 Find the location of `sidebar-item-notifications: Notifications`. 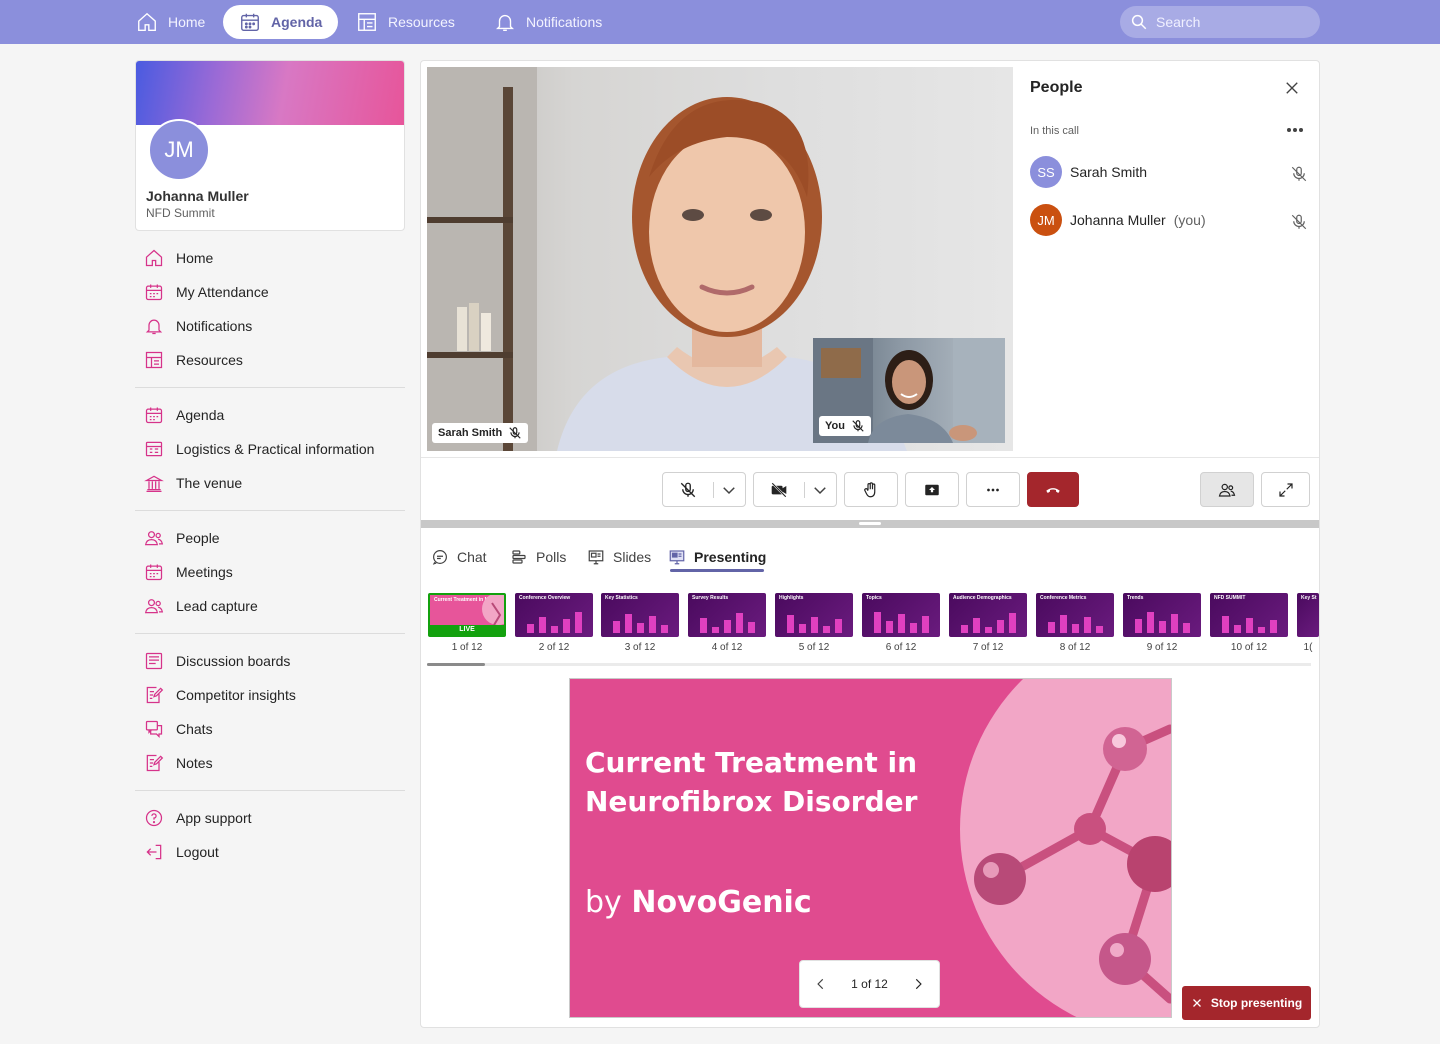

sidebar-item-notifications: Notifications is located at coordinates (198, 326).